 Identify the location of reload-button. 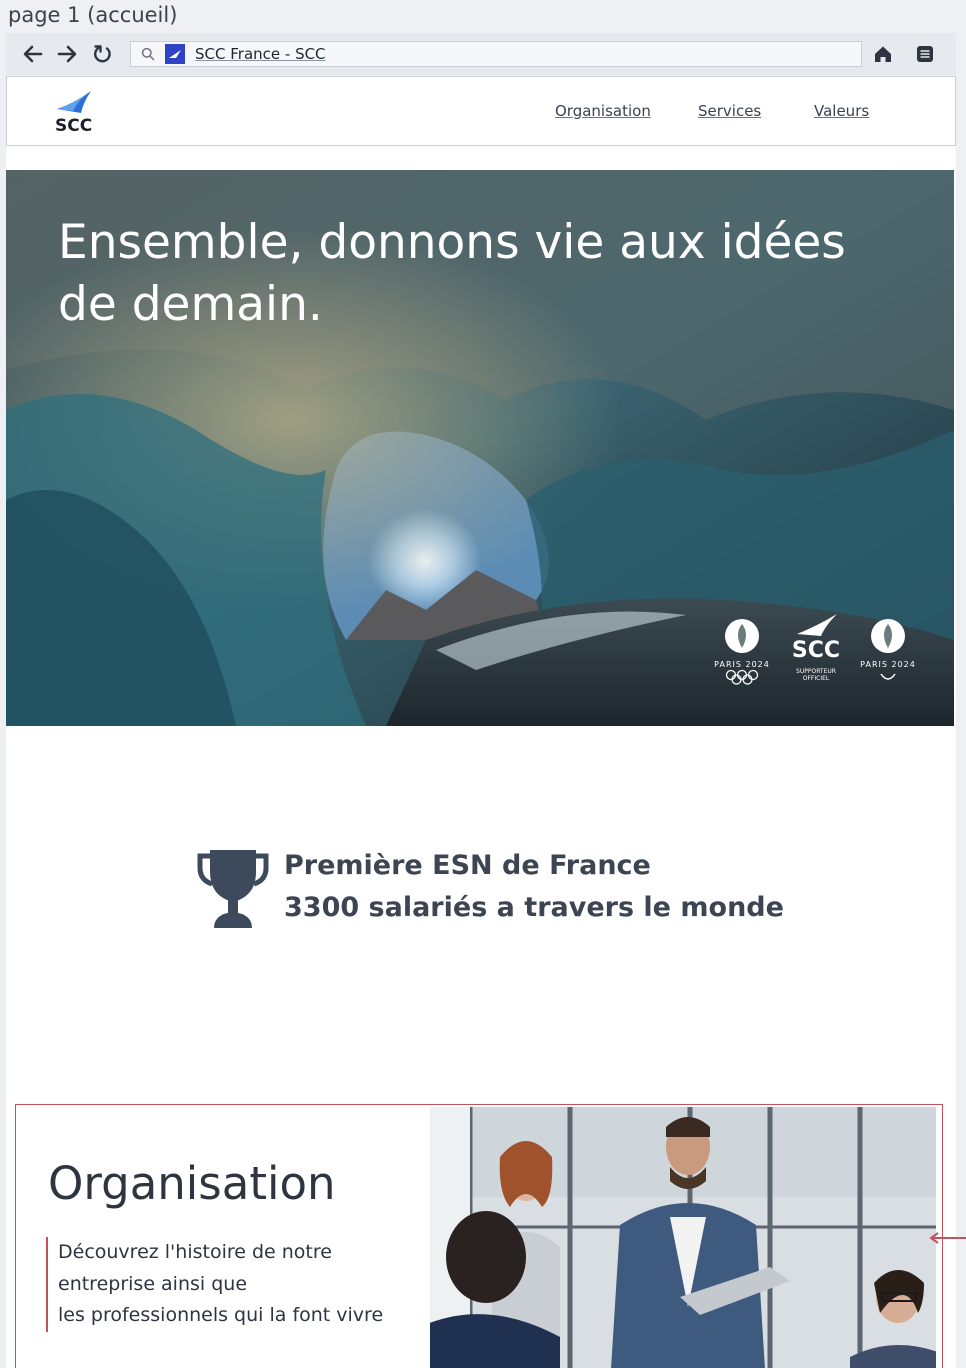
(103, 54).